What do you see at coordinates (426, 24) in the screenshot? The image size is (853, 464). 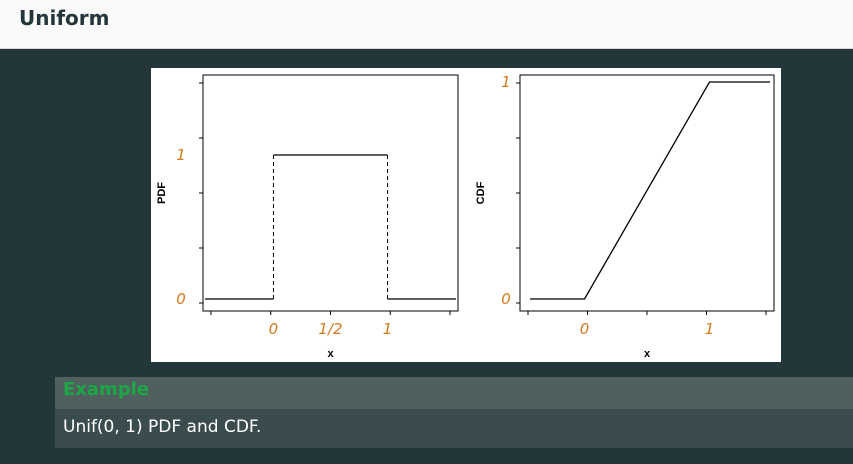 I see `title-bar: Uniform` at bounding box center [426, 24].